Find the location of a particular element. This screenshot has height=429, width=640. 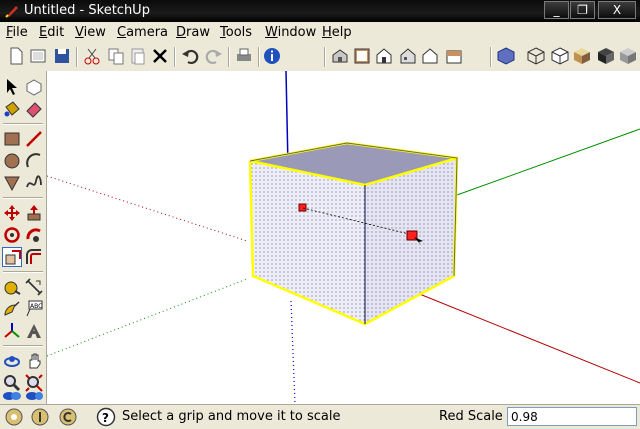

iso-view-icon is located at coordinates (340, 56).